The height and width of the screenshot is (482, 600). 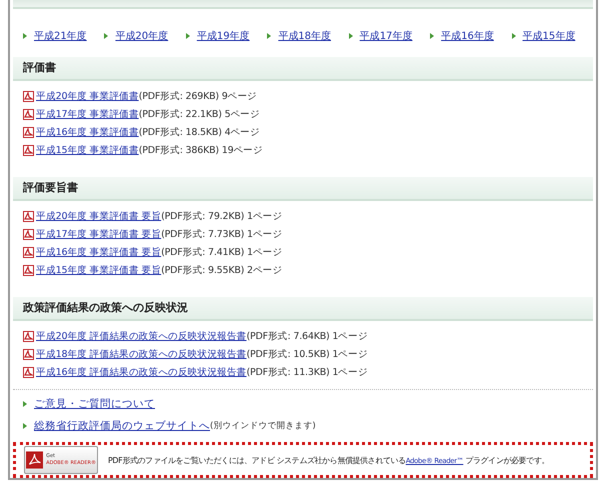 I want to click on document-link: 平成16年度 事業評価書, so click(x=87, y=132).